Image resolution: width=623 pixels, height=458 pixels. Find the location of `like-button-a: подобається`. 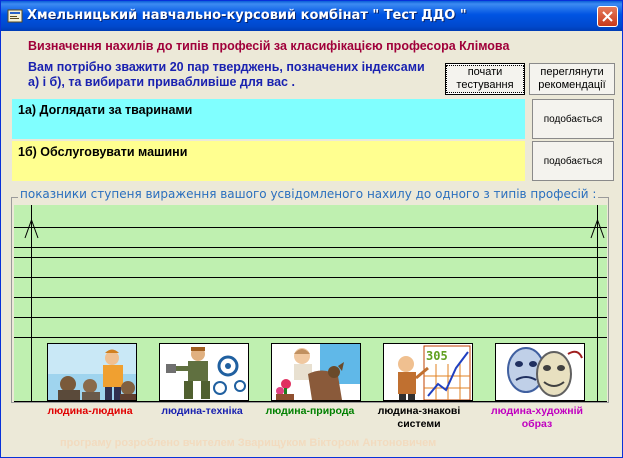

like-button-a: подобається is located at coordinates (573, 119).